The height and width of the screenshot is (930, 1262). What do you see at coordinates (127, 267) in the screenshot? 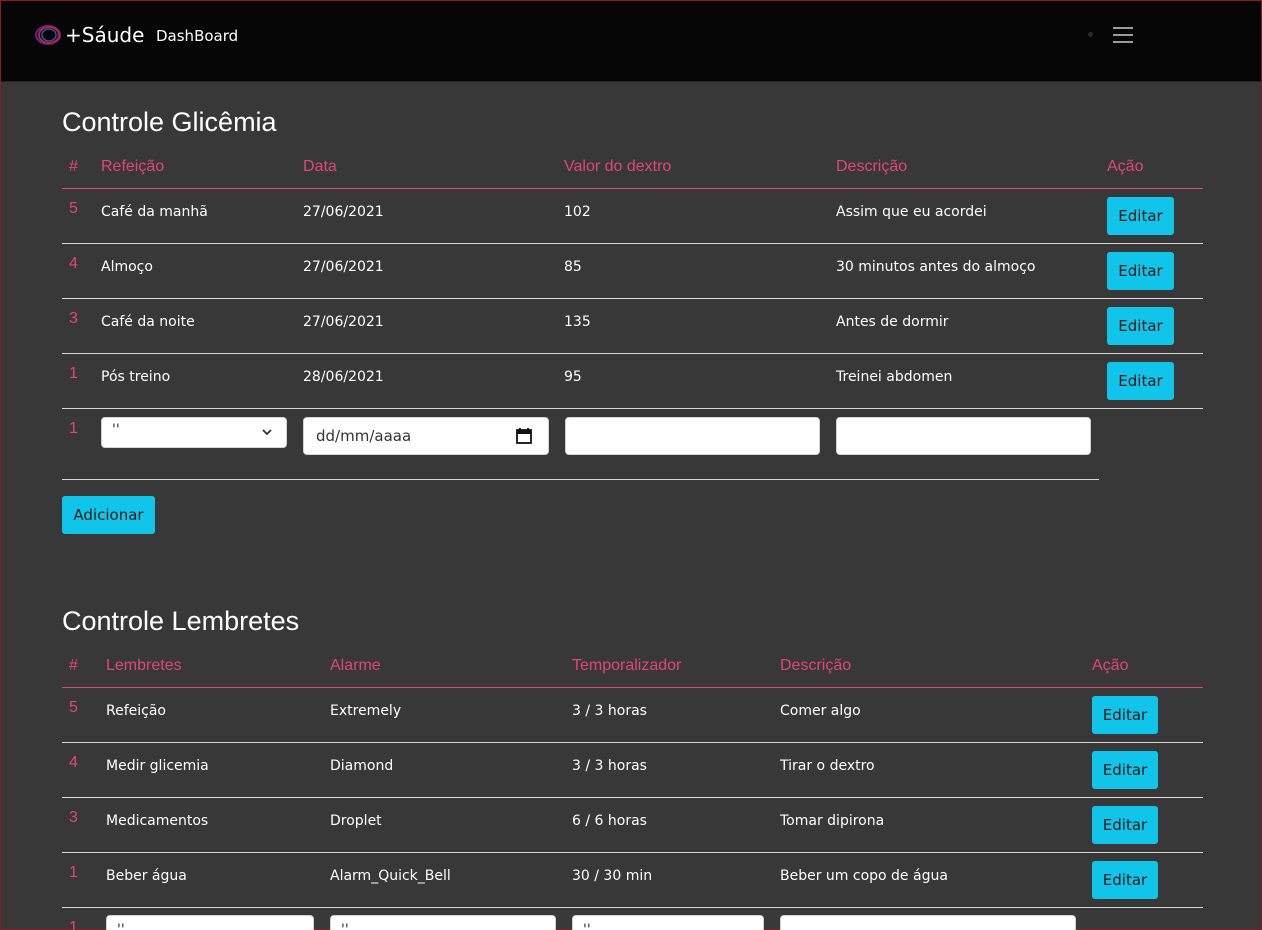
I see `cell-refeicao: Almoço` at bounding box center [127, 267].